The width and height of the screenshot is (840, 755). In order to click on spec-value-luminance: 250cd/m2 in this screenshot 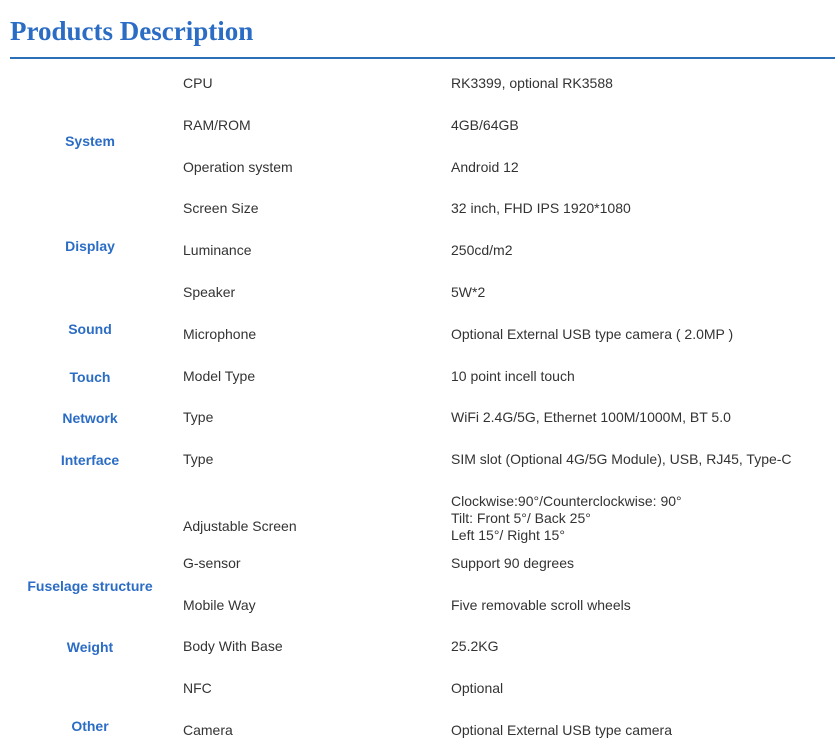, I will do `click(482, 250)`.